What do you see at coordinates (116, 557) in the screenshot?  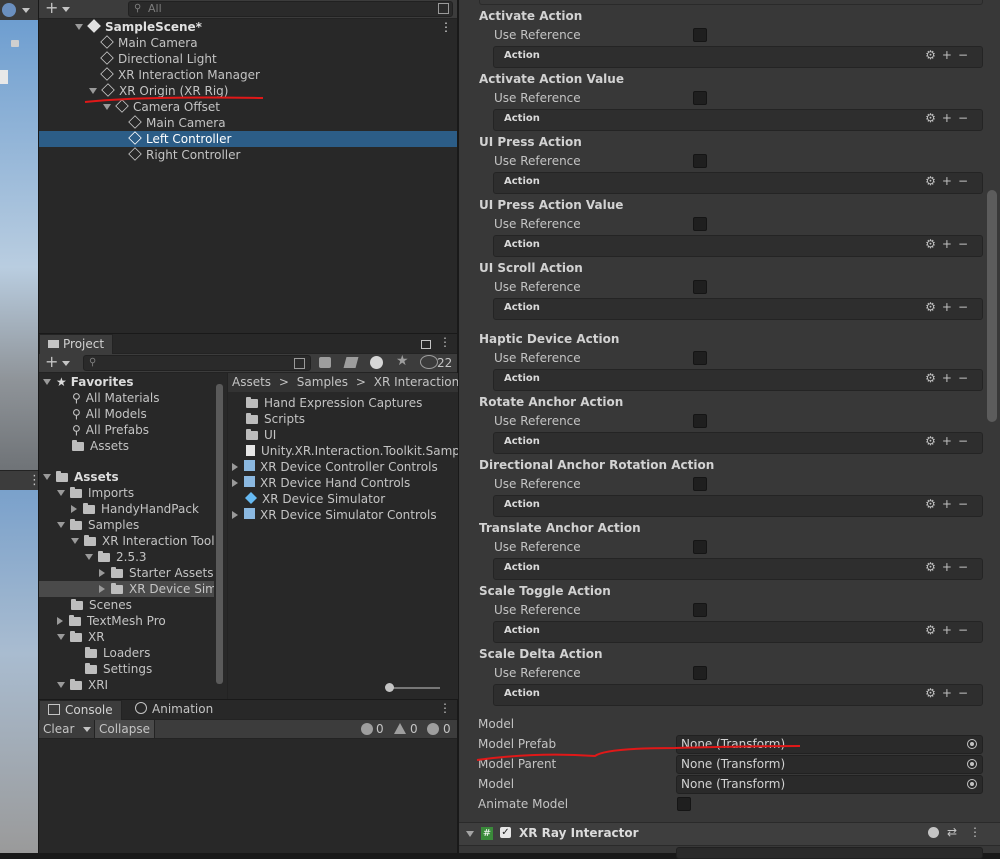 I see `tree-item: 2.5.3` at bounding box center [116, 557].